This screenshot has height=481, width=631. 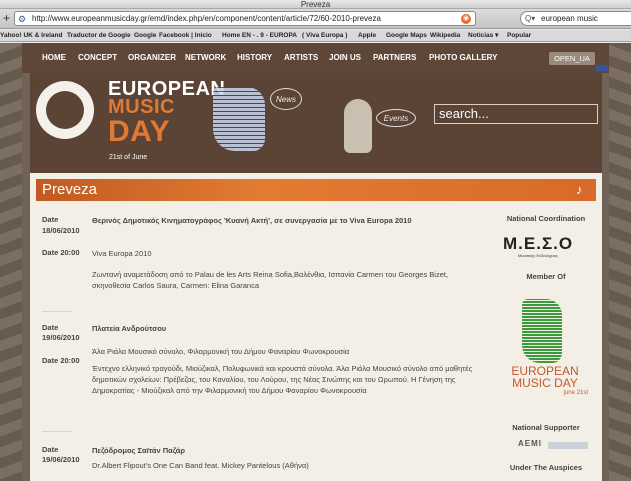 What do you see at coordinates (185, 35) in the screenshot?
I see `bookmark-item: Facebook | Inicio` at bounding box center [185, 35].